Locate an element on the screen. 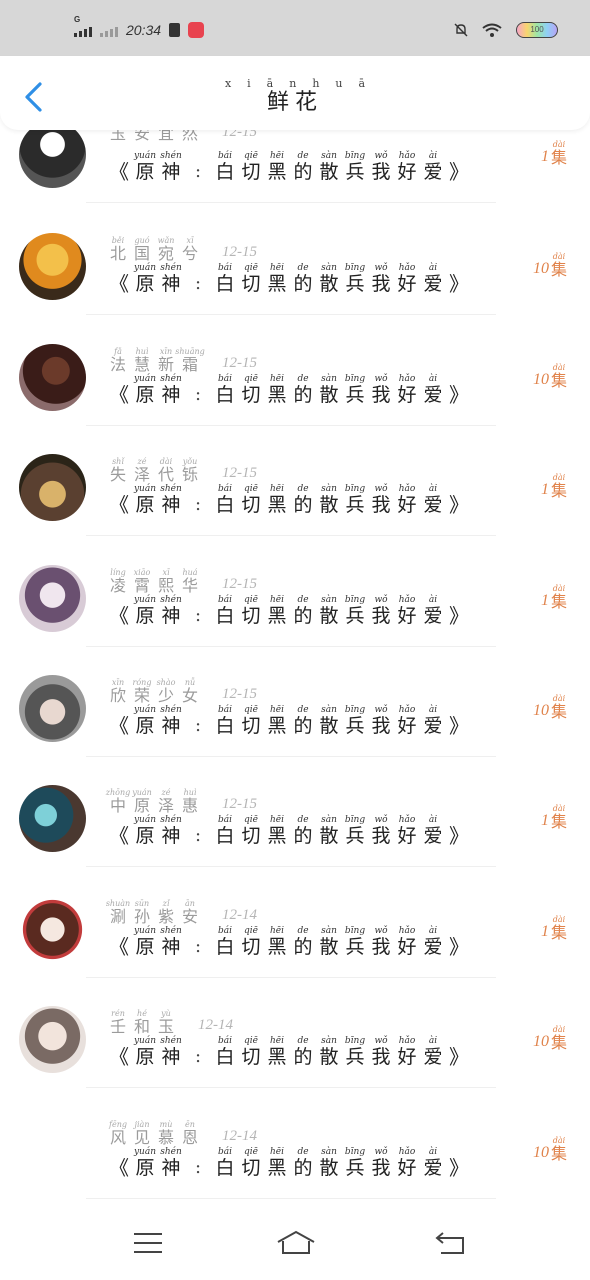 This screenshot has width=590, height=1280. episode-count: 10 dài 集 is located at coordinates (550, 265).